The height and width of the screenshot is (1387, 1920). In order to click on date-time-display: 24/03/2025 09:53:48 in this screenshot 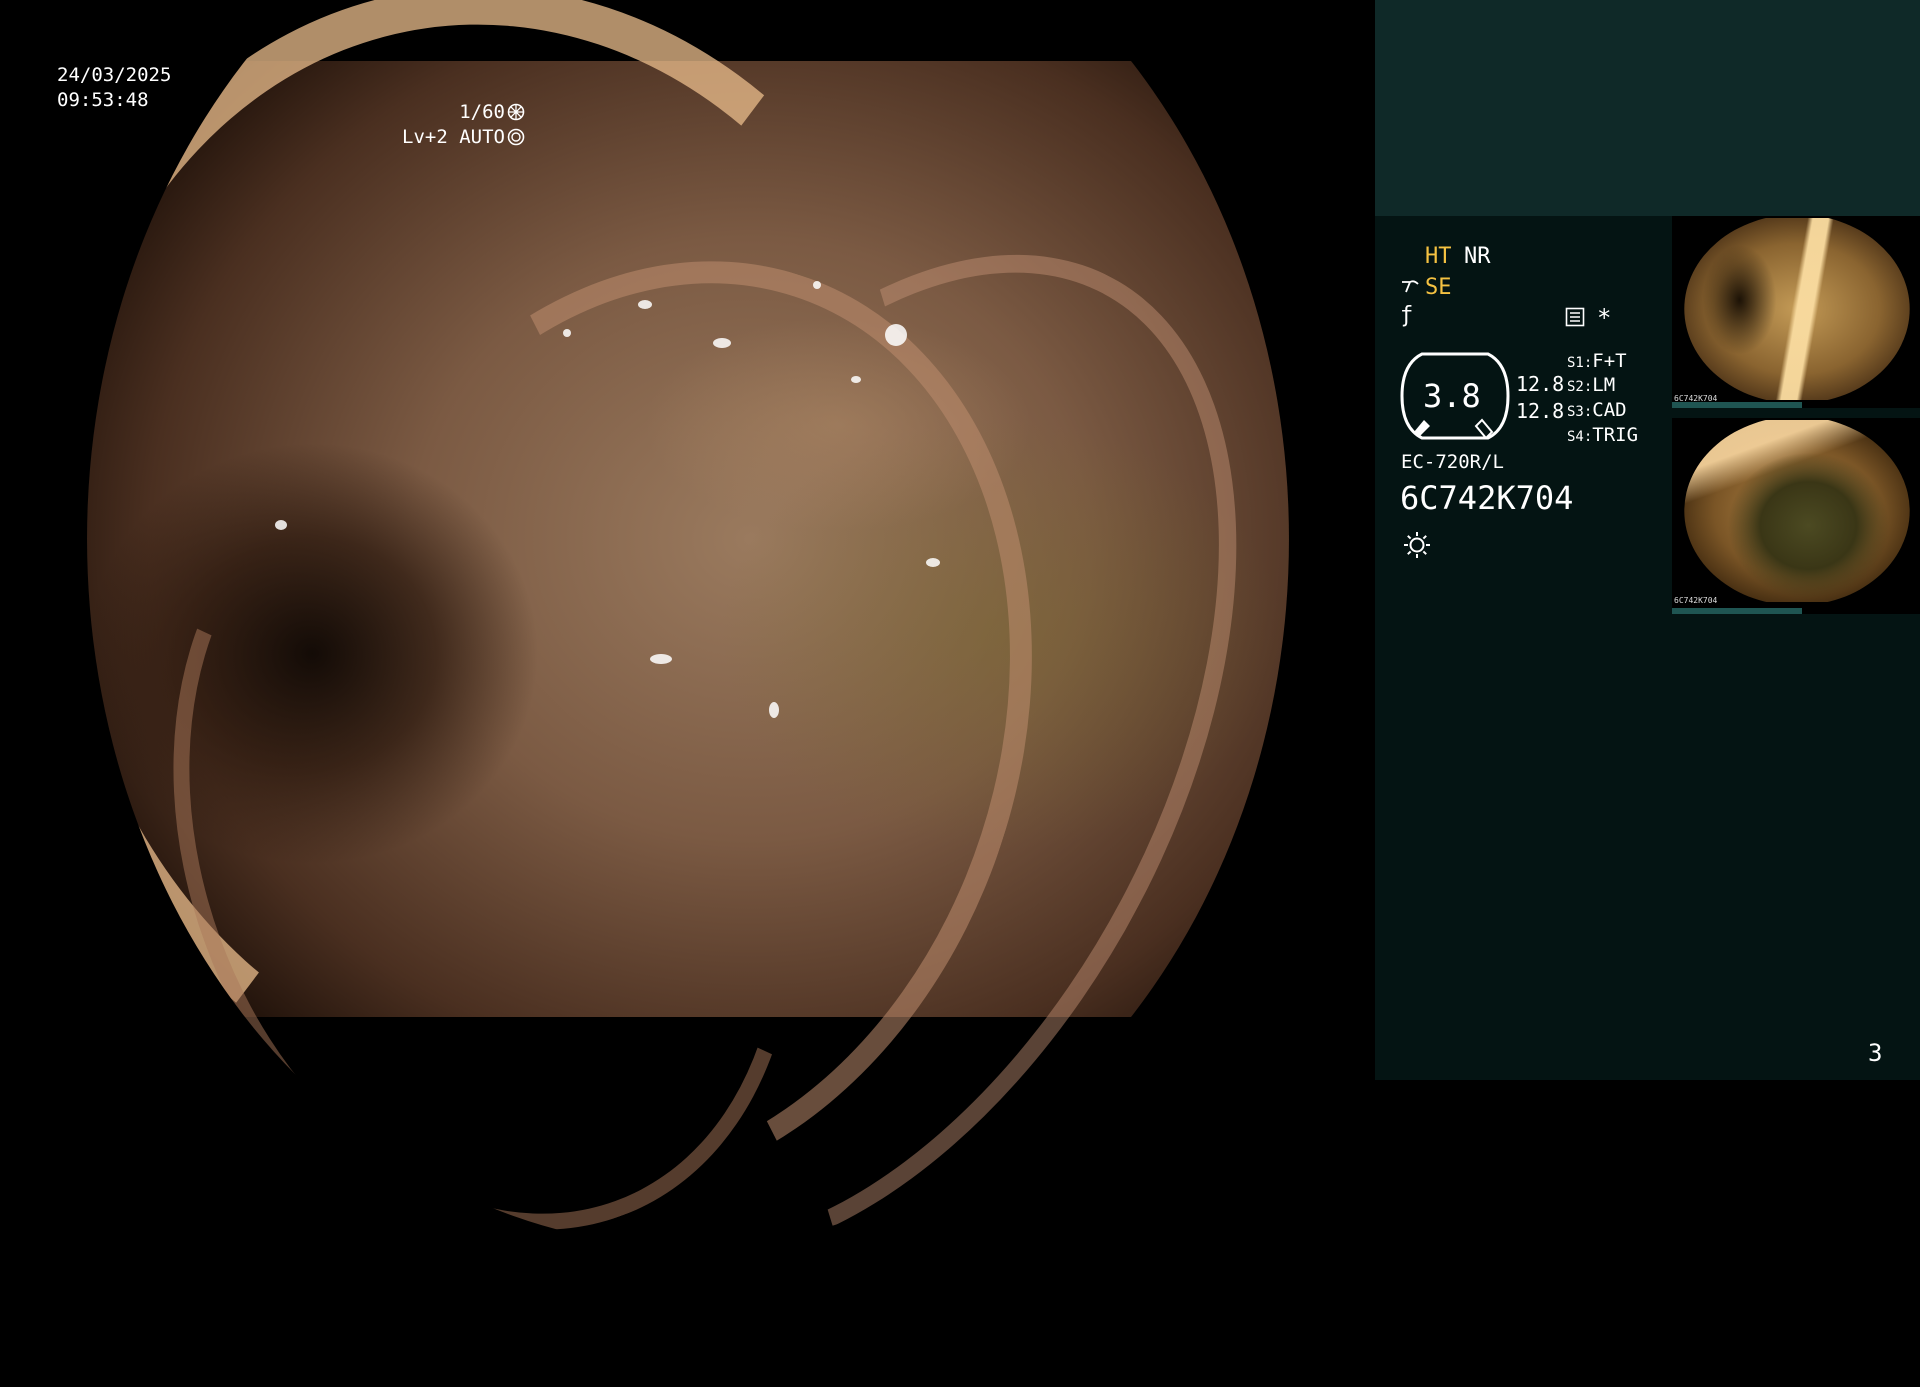, I will do `click(114, 88)`.